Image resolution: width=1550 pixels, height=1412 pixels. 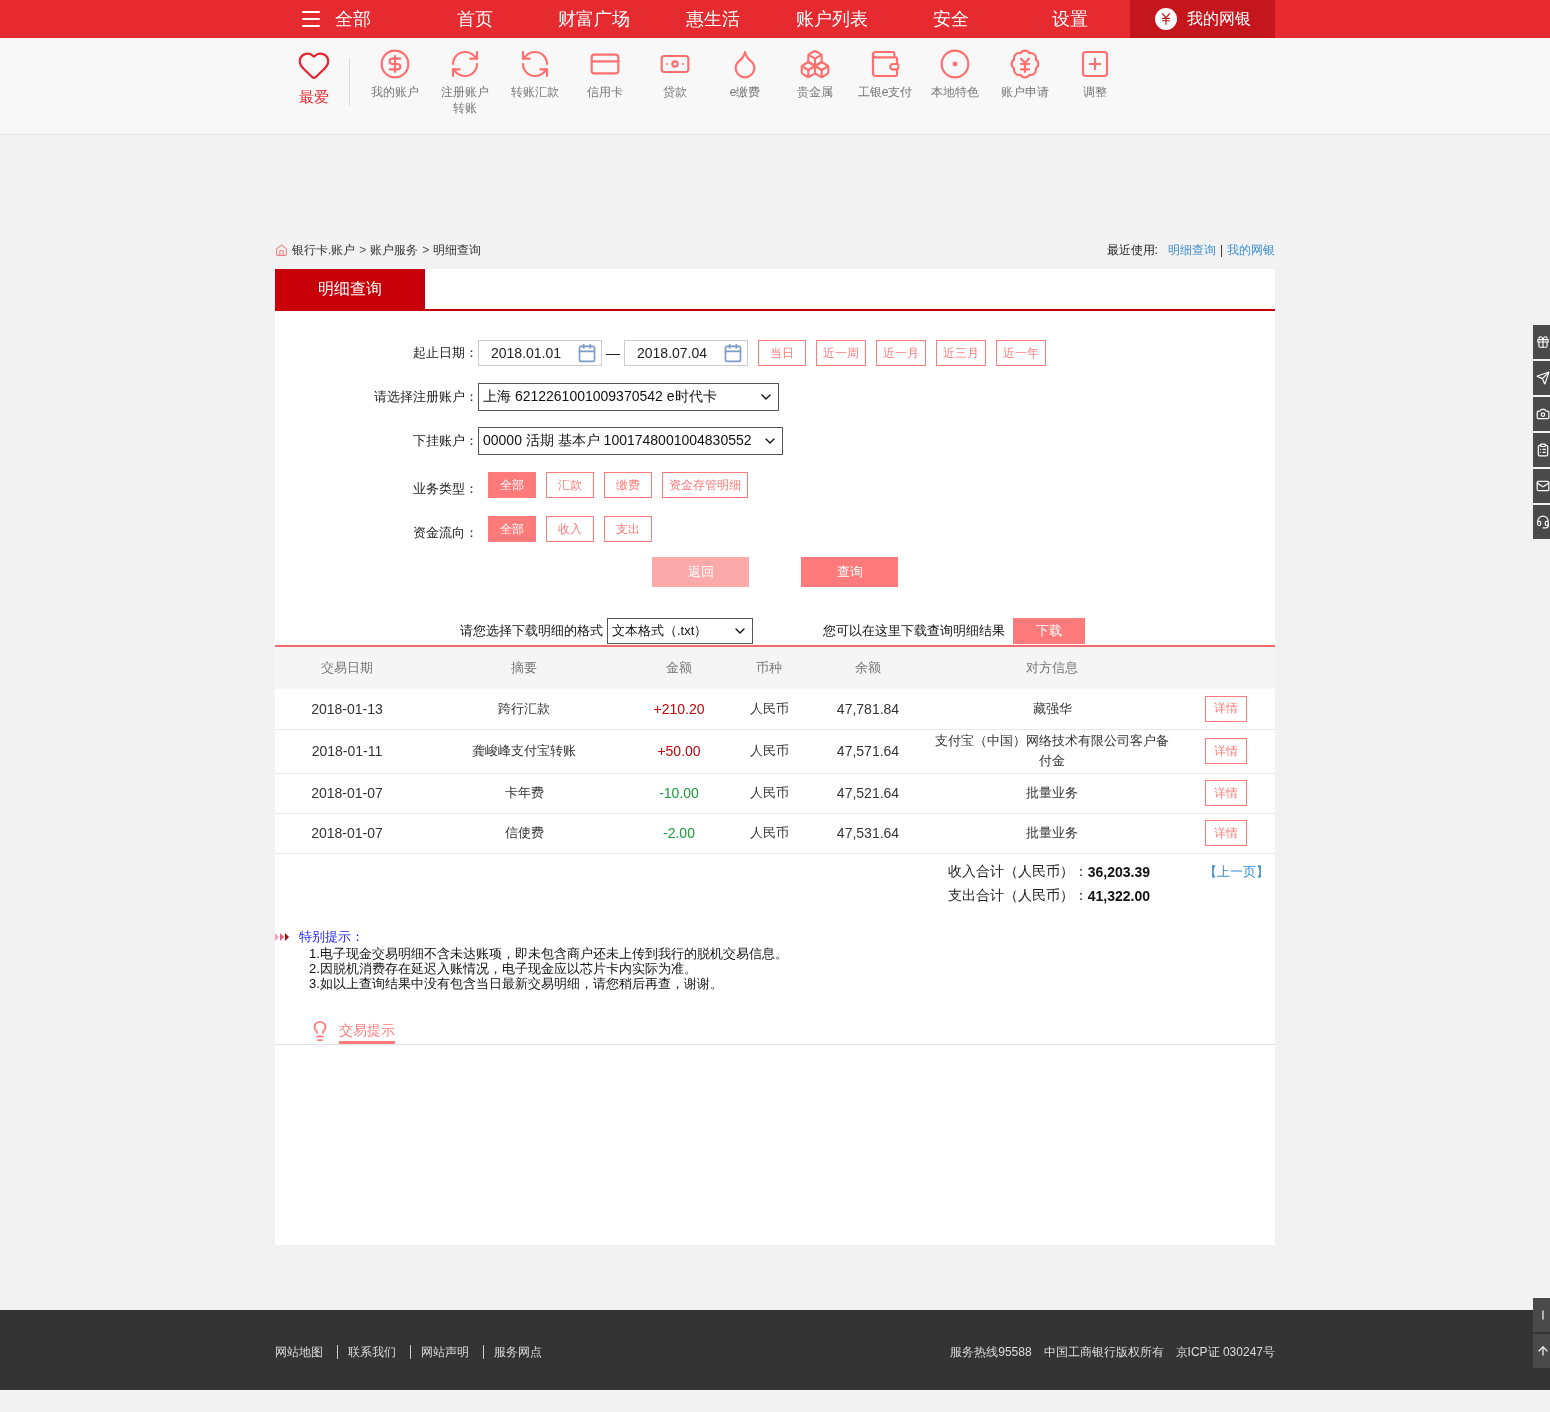 I want to click on my-bank-tab: 我的网银, so click(x=1203, y=19).